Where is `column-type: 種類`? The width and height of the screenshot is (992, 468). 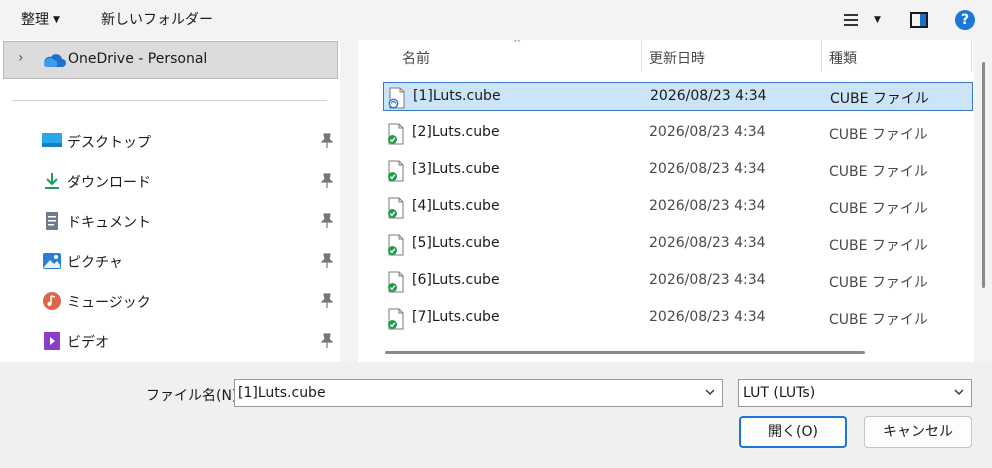 column-type: 種類 is located at coordinates (843, 58).